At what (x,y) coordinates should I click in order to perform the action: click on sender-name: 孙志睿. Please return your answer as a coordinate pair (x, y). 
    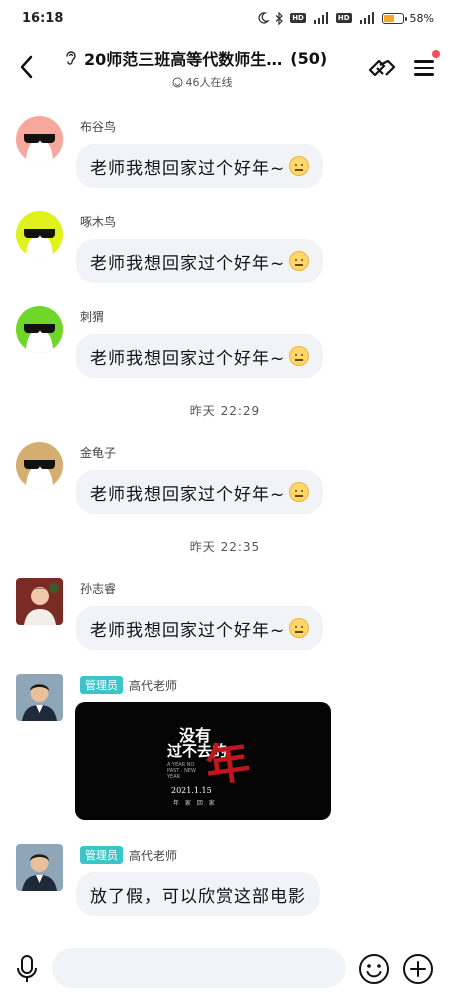
    Looking at the image, I should click on (98, 589).